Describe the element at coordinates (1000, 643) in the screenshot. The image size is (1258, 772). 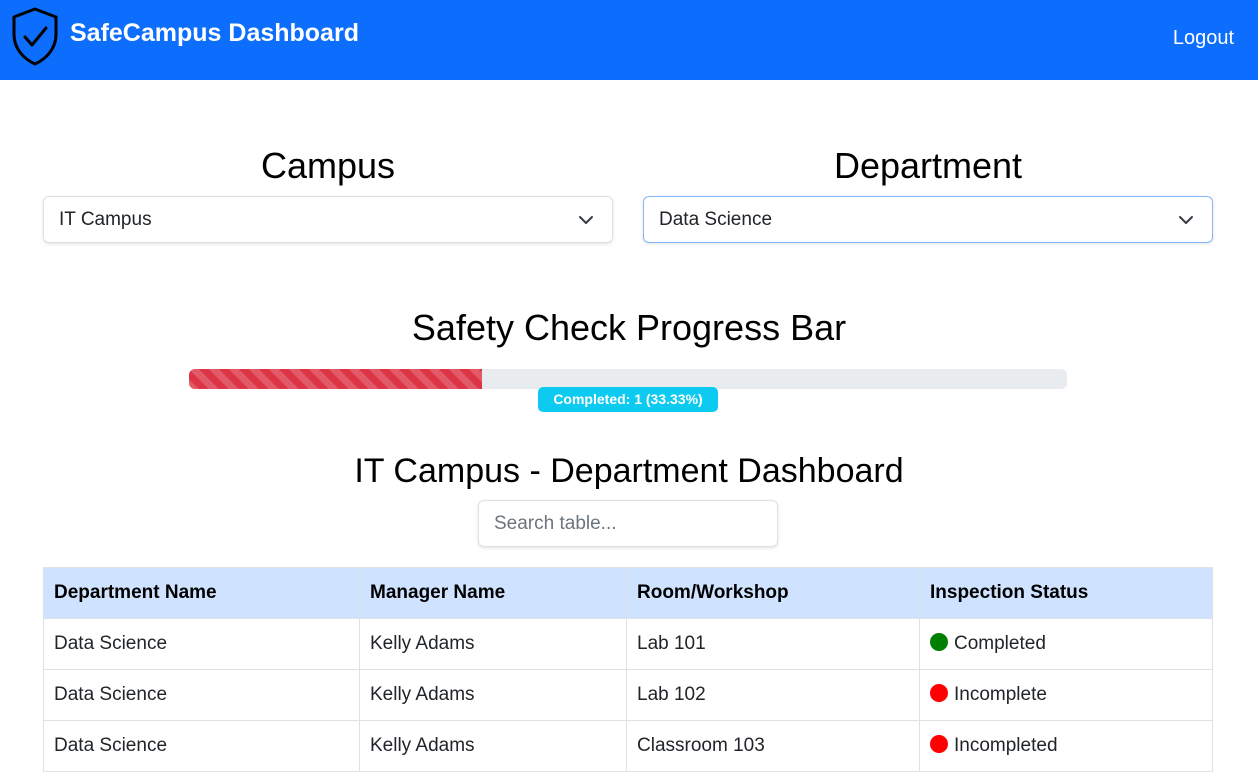
I see `status-text: Completed` at that location.